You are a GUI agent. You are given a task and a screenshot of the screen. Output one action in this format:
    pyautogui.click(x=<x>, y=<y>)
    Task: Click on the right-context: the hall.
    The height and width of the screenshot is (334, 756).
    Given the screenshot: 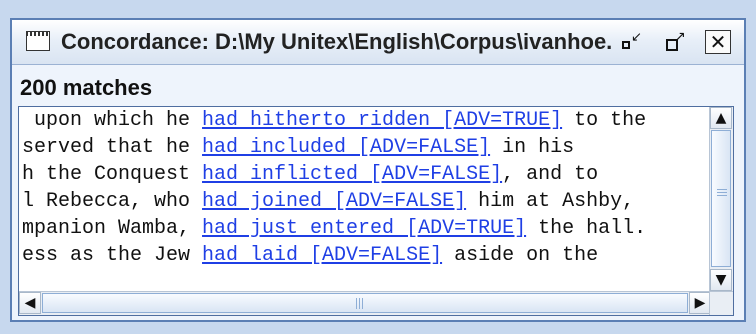 What is the action you would take?
    pyautogui.click(x=586, y=228)
    